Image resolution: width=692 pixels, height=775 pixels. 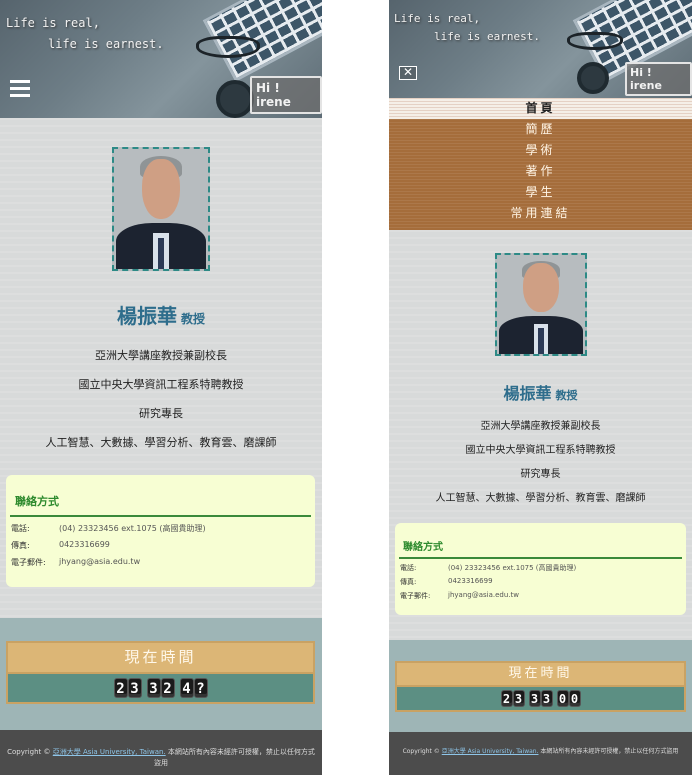 I want to click on menu-item-academic: 學術, so click(x=540, y=150).